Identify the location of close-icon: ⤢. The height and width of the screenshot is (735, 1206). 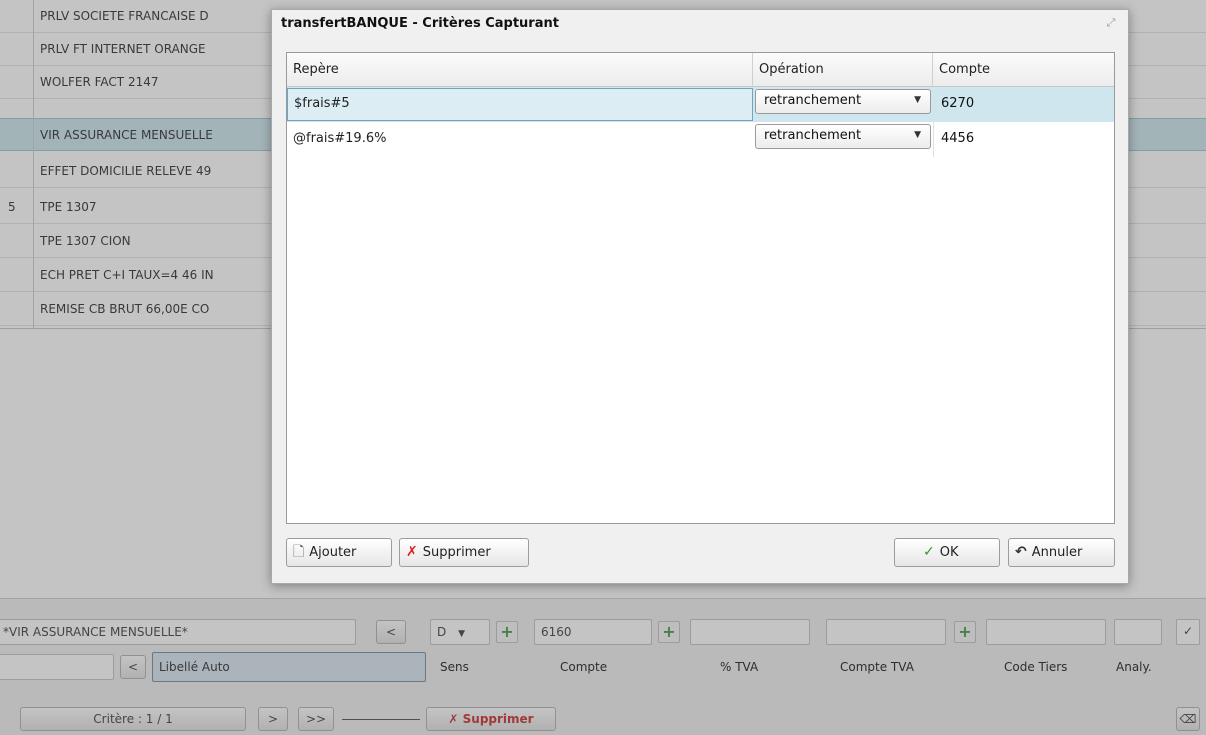
(1111, 23).